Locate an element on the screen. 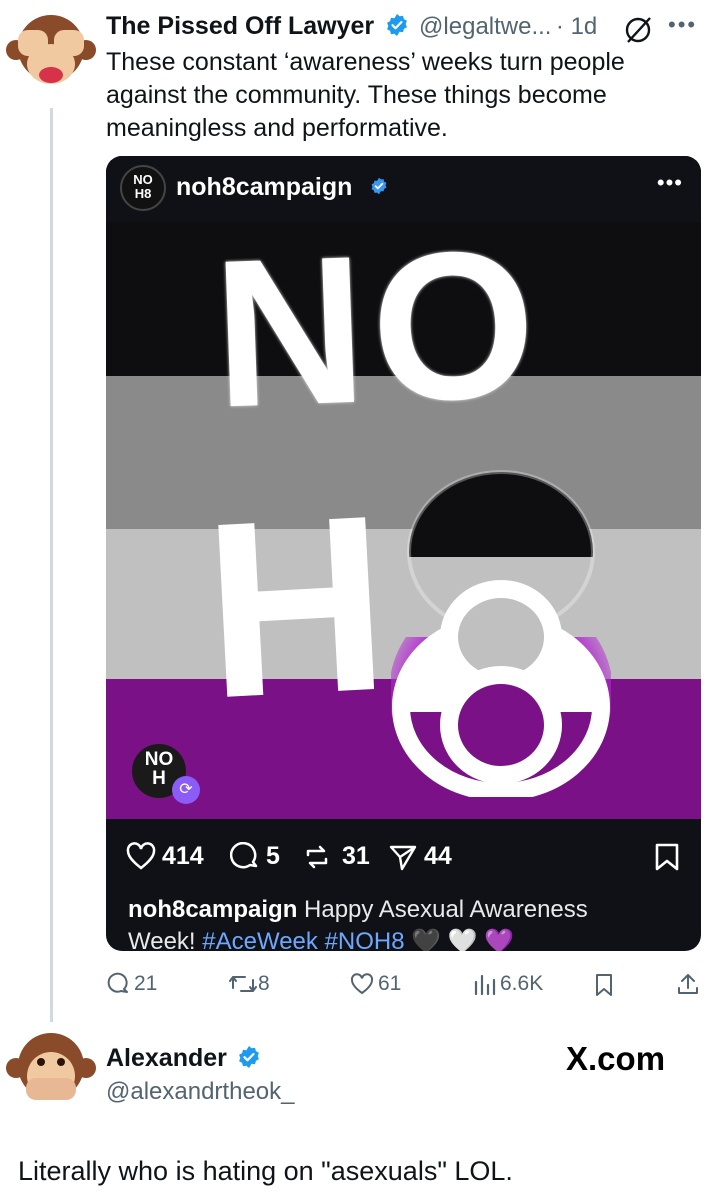  hashtag-aceweek: #AceWeek is located at coordinates (260, 939).